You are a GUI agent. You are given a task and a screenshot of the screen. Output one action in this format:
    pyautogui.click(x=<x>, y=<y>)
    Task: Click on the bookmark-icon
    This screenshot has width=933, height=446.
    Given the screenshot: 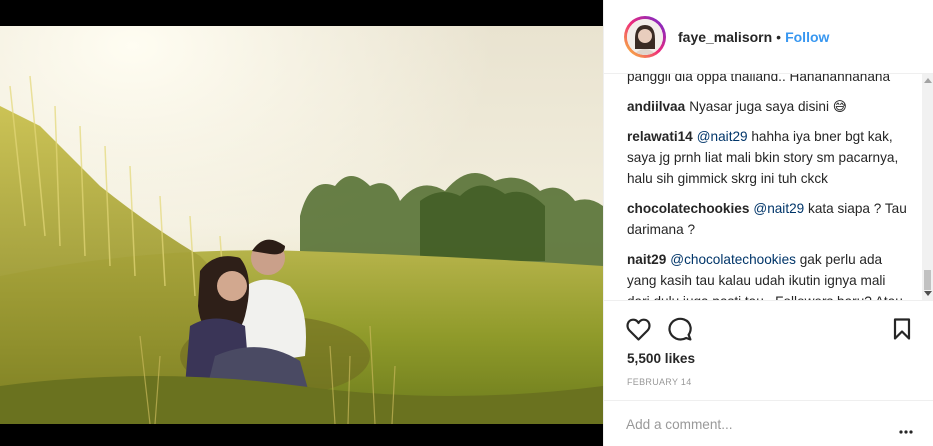 What is the action you would take?
    pyautogui.click(x=902, y=331)
    